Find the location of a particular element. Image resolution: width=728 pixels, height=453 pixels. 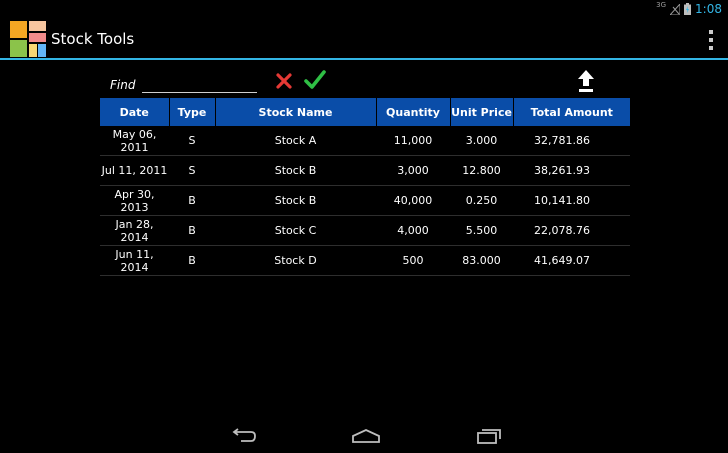

signal-icon is located at coordinates (675, 9).